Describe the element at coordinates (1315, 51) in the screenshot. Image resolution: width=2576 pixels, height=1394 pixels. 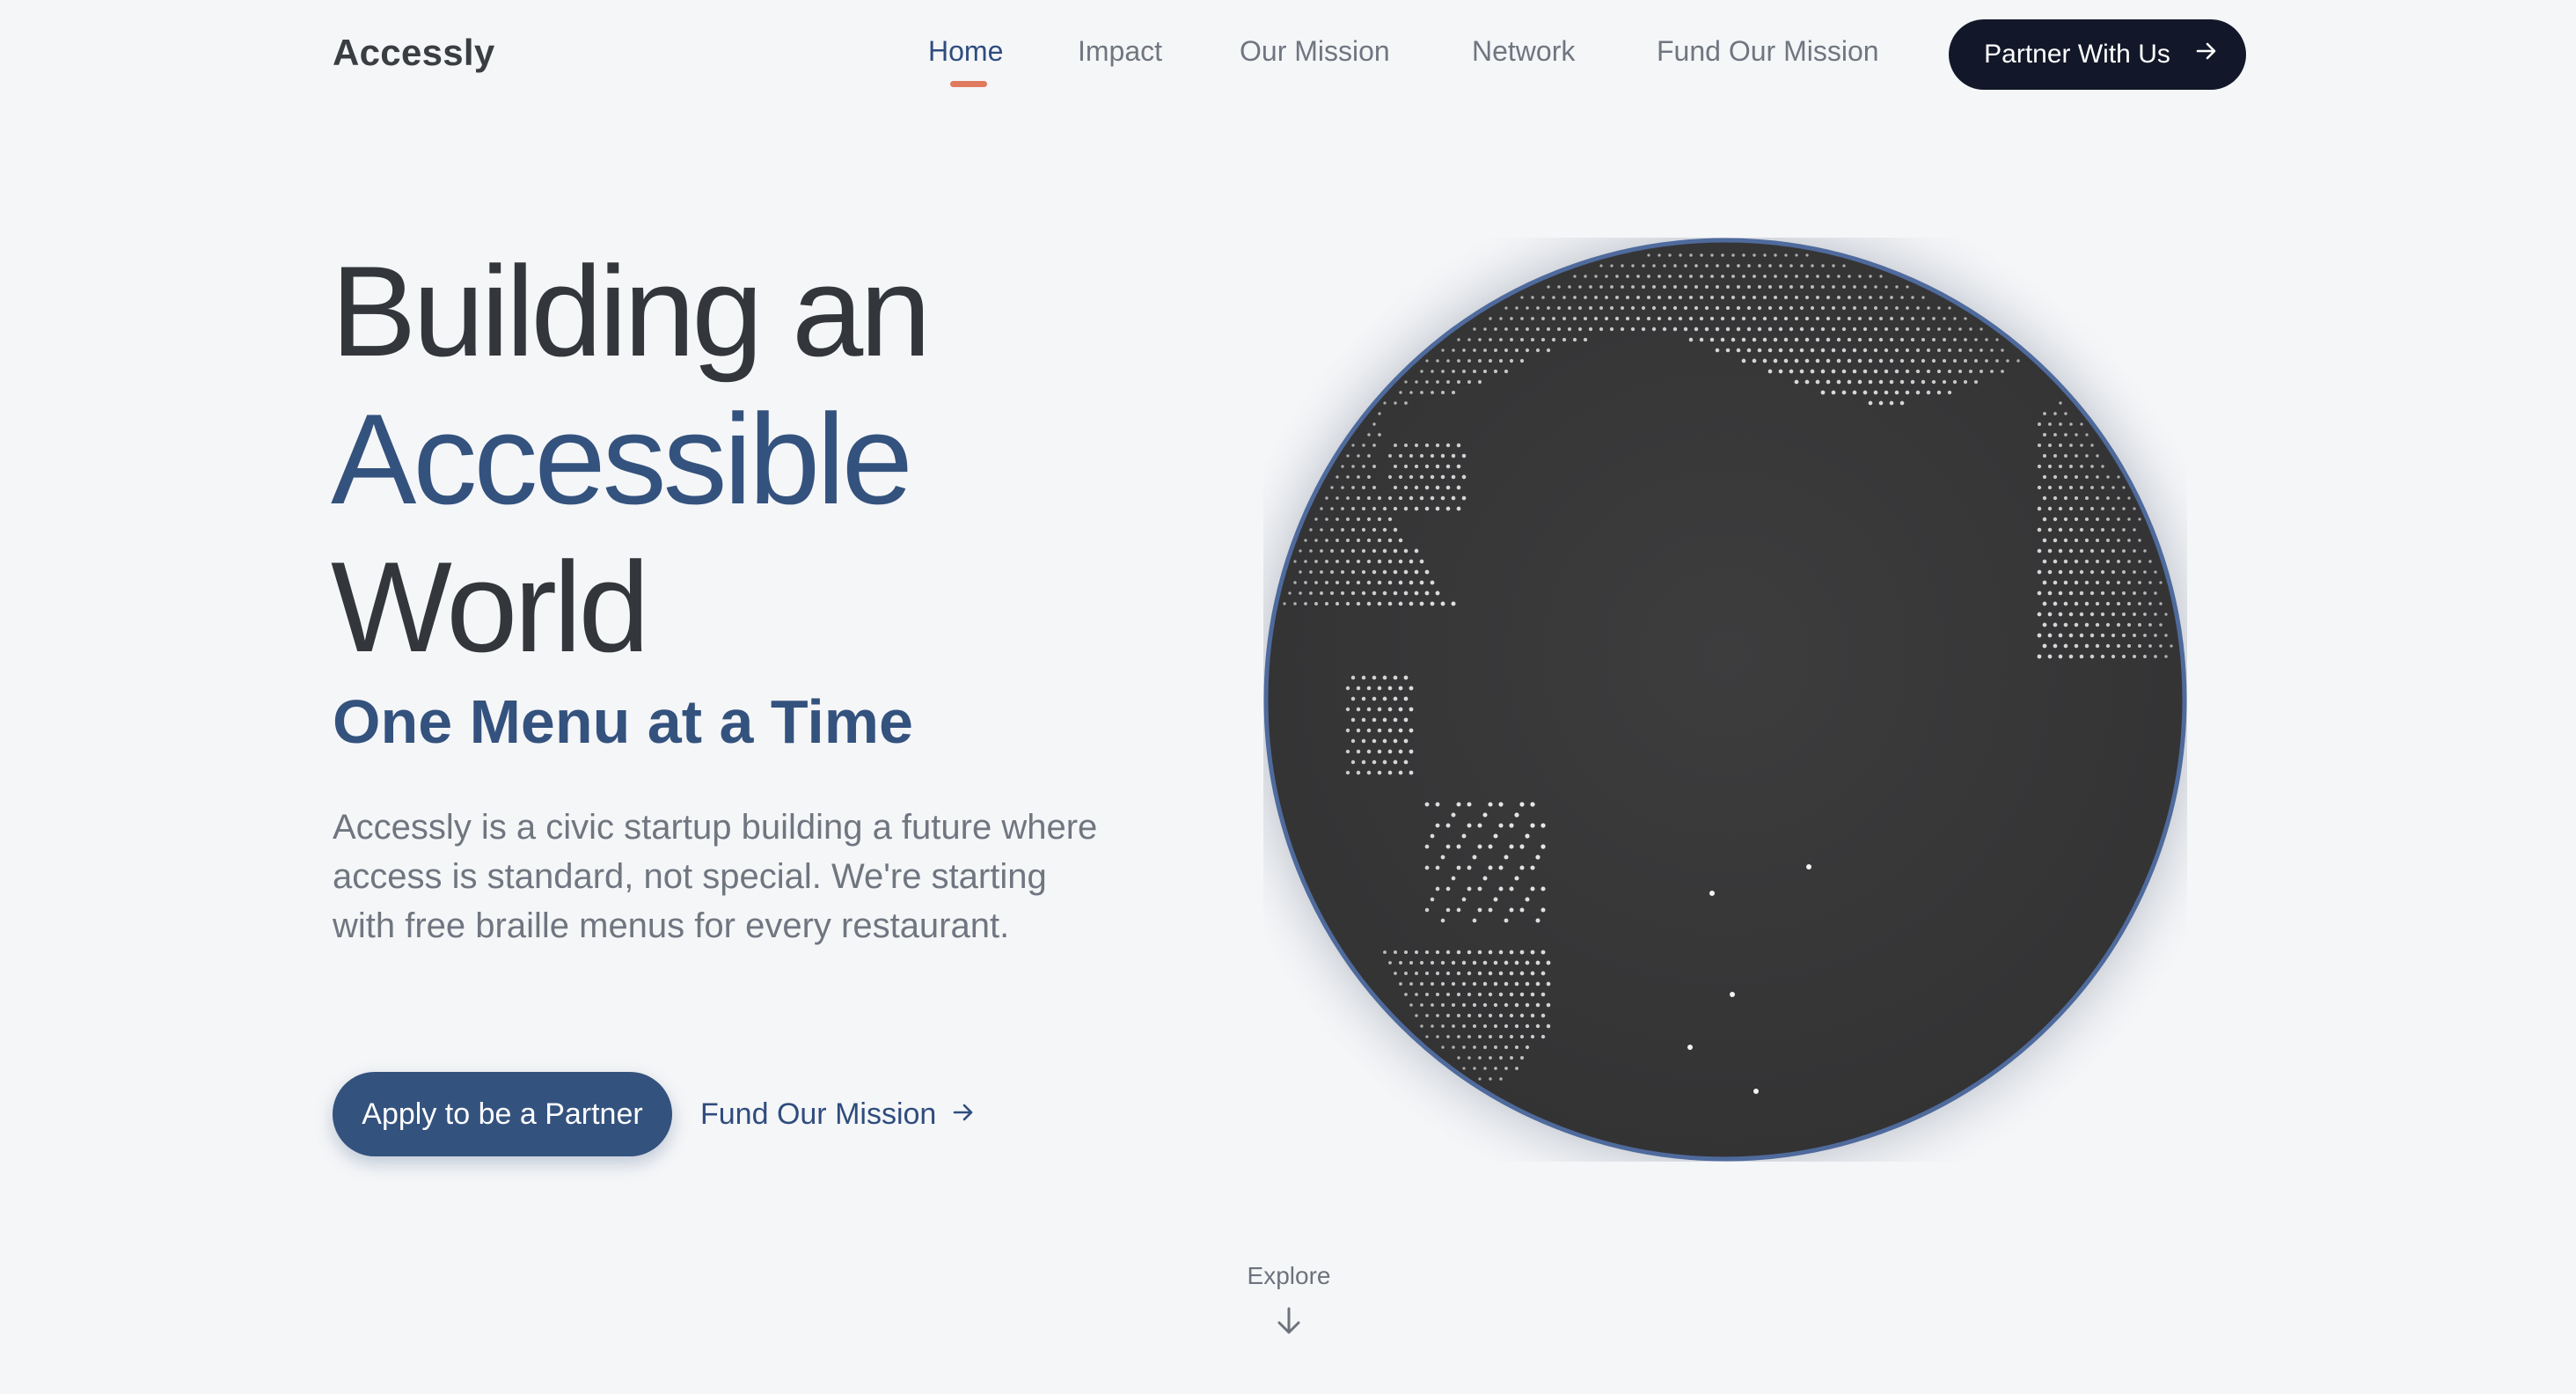
I see `nav-link-our-mission: Our Mission` at that location.